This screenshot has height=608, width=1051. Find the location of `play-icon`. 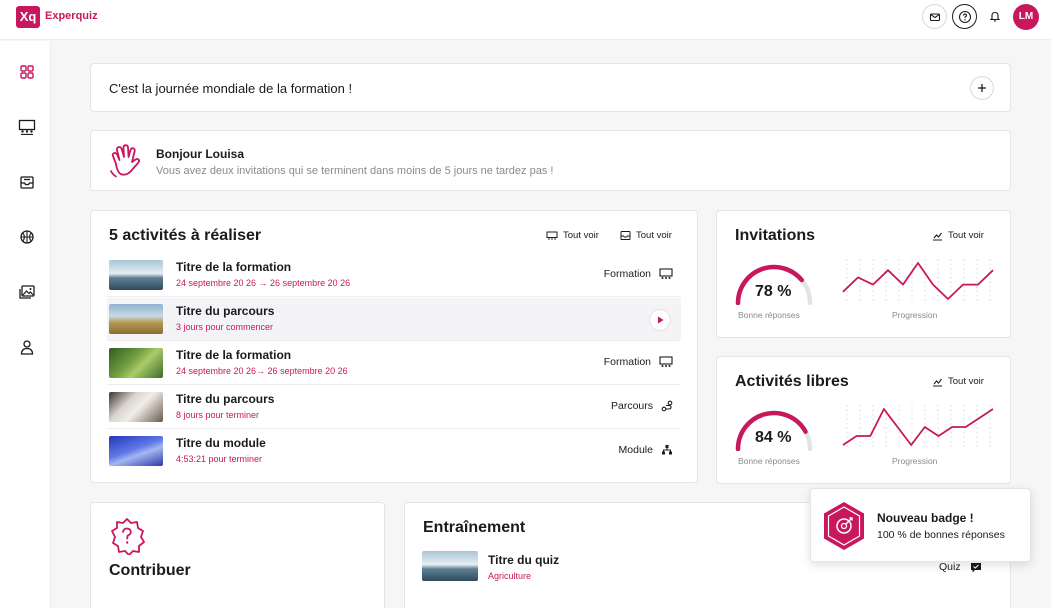

play-icon is located at coordinates (661, 320).